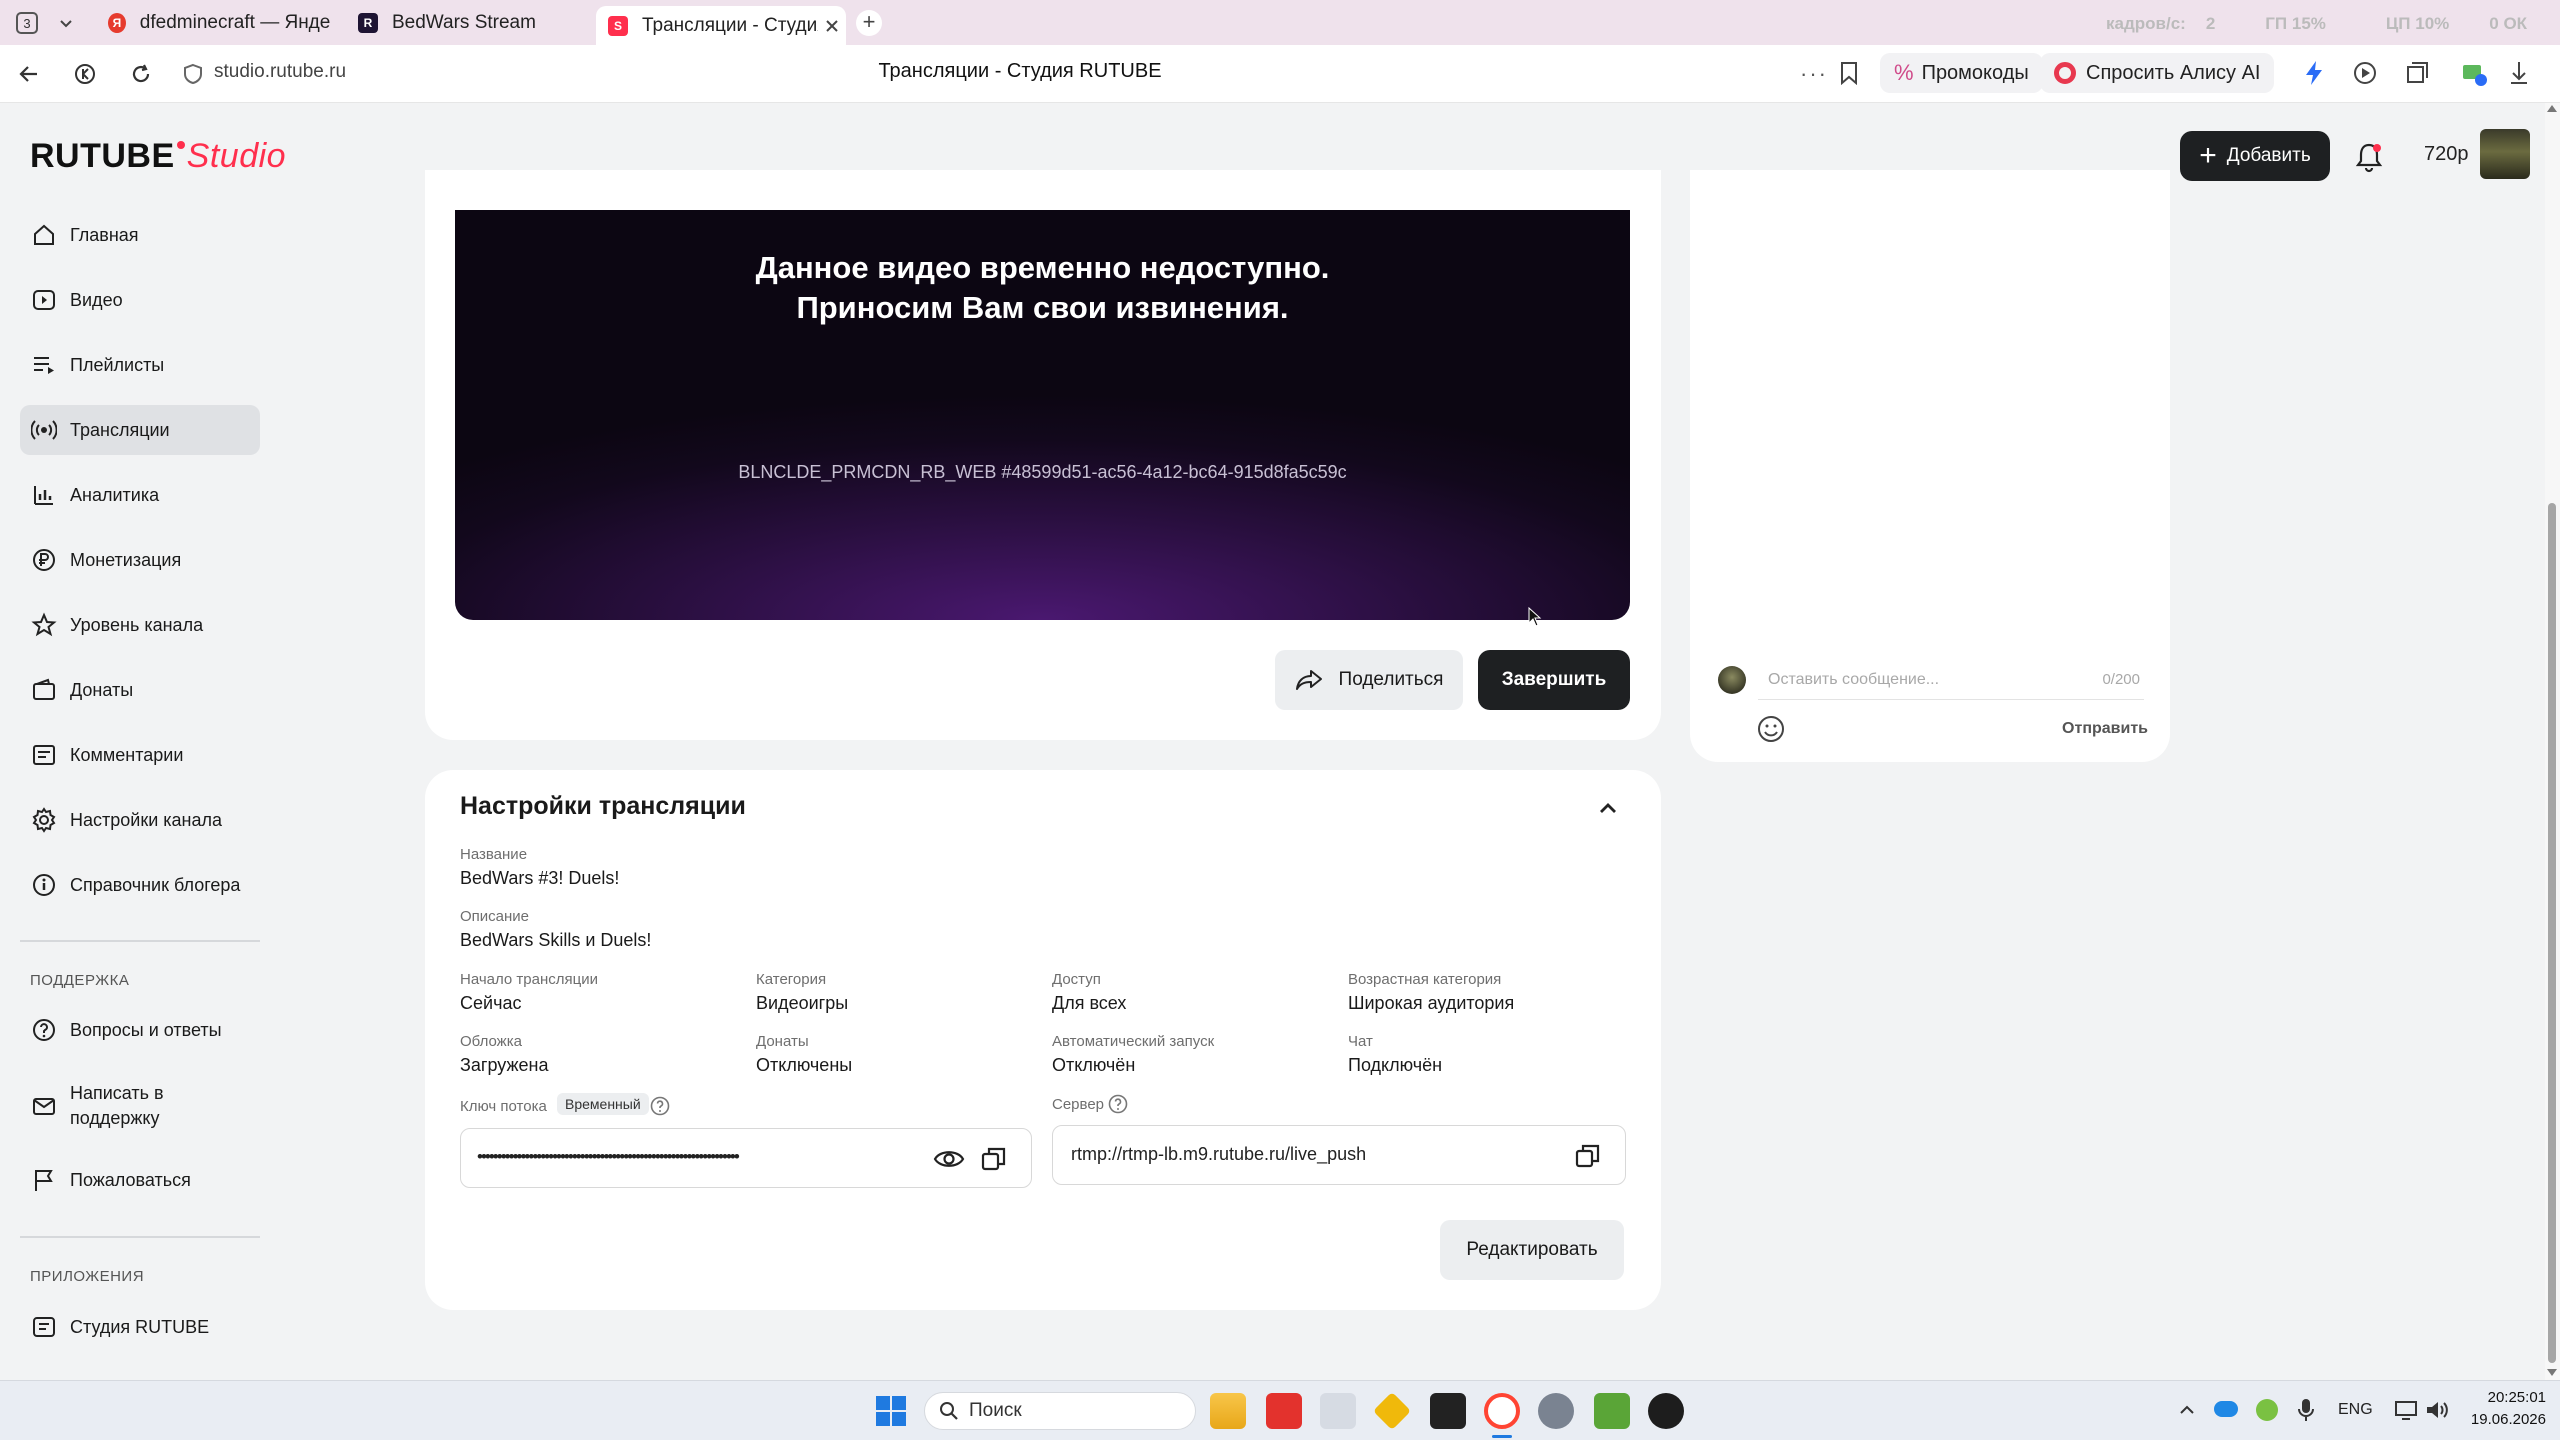 This screenshot has width=2560, height=1440. What do you see at coordinates (491, 1003) in the screenshot?
I see `stream-start-value: Сейчас` at bounding box center [491, 1003].